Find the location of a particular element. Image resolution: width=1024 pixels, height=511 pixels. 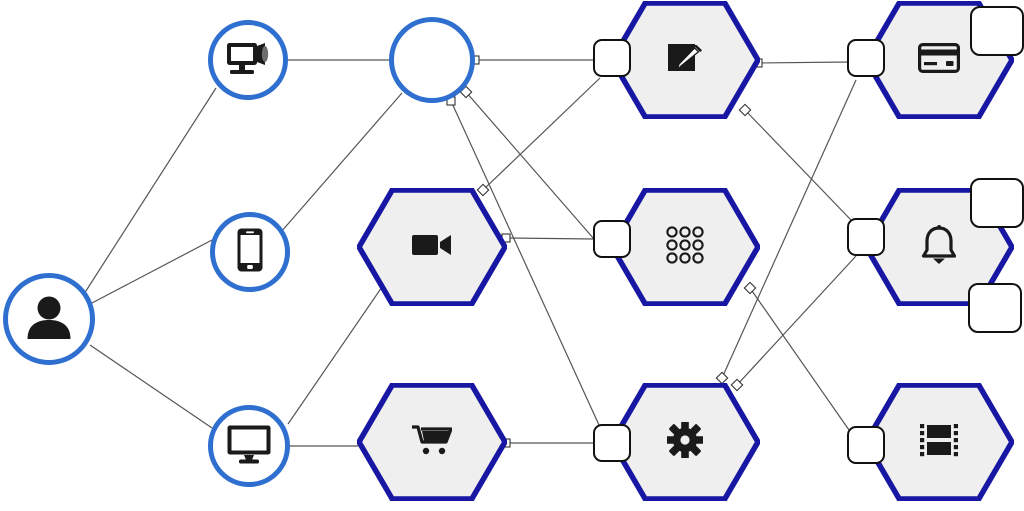

rest-api-badge-notifications is located at coordinates (866, 237).